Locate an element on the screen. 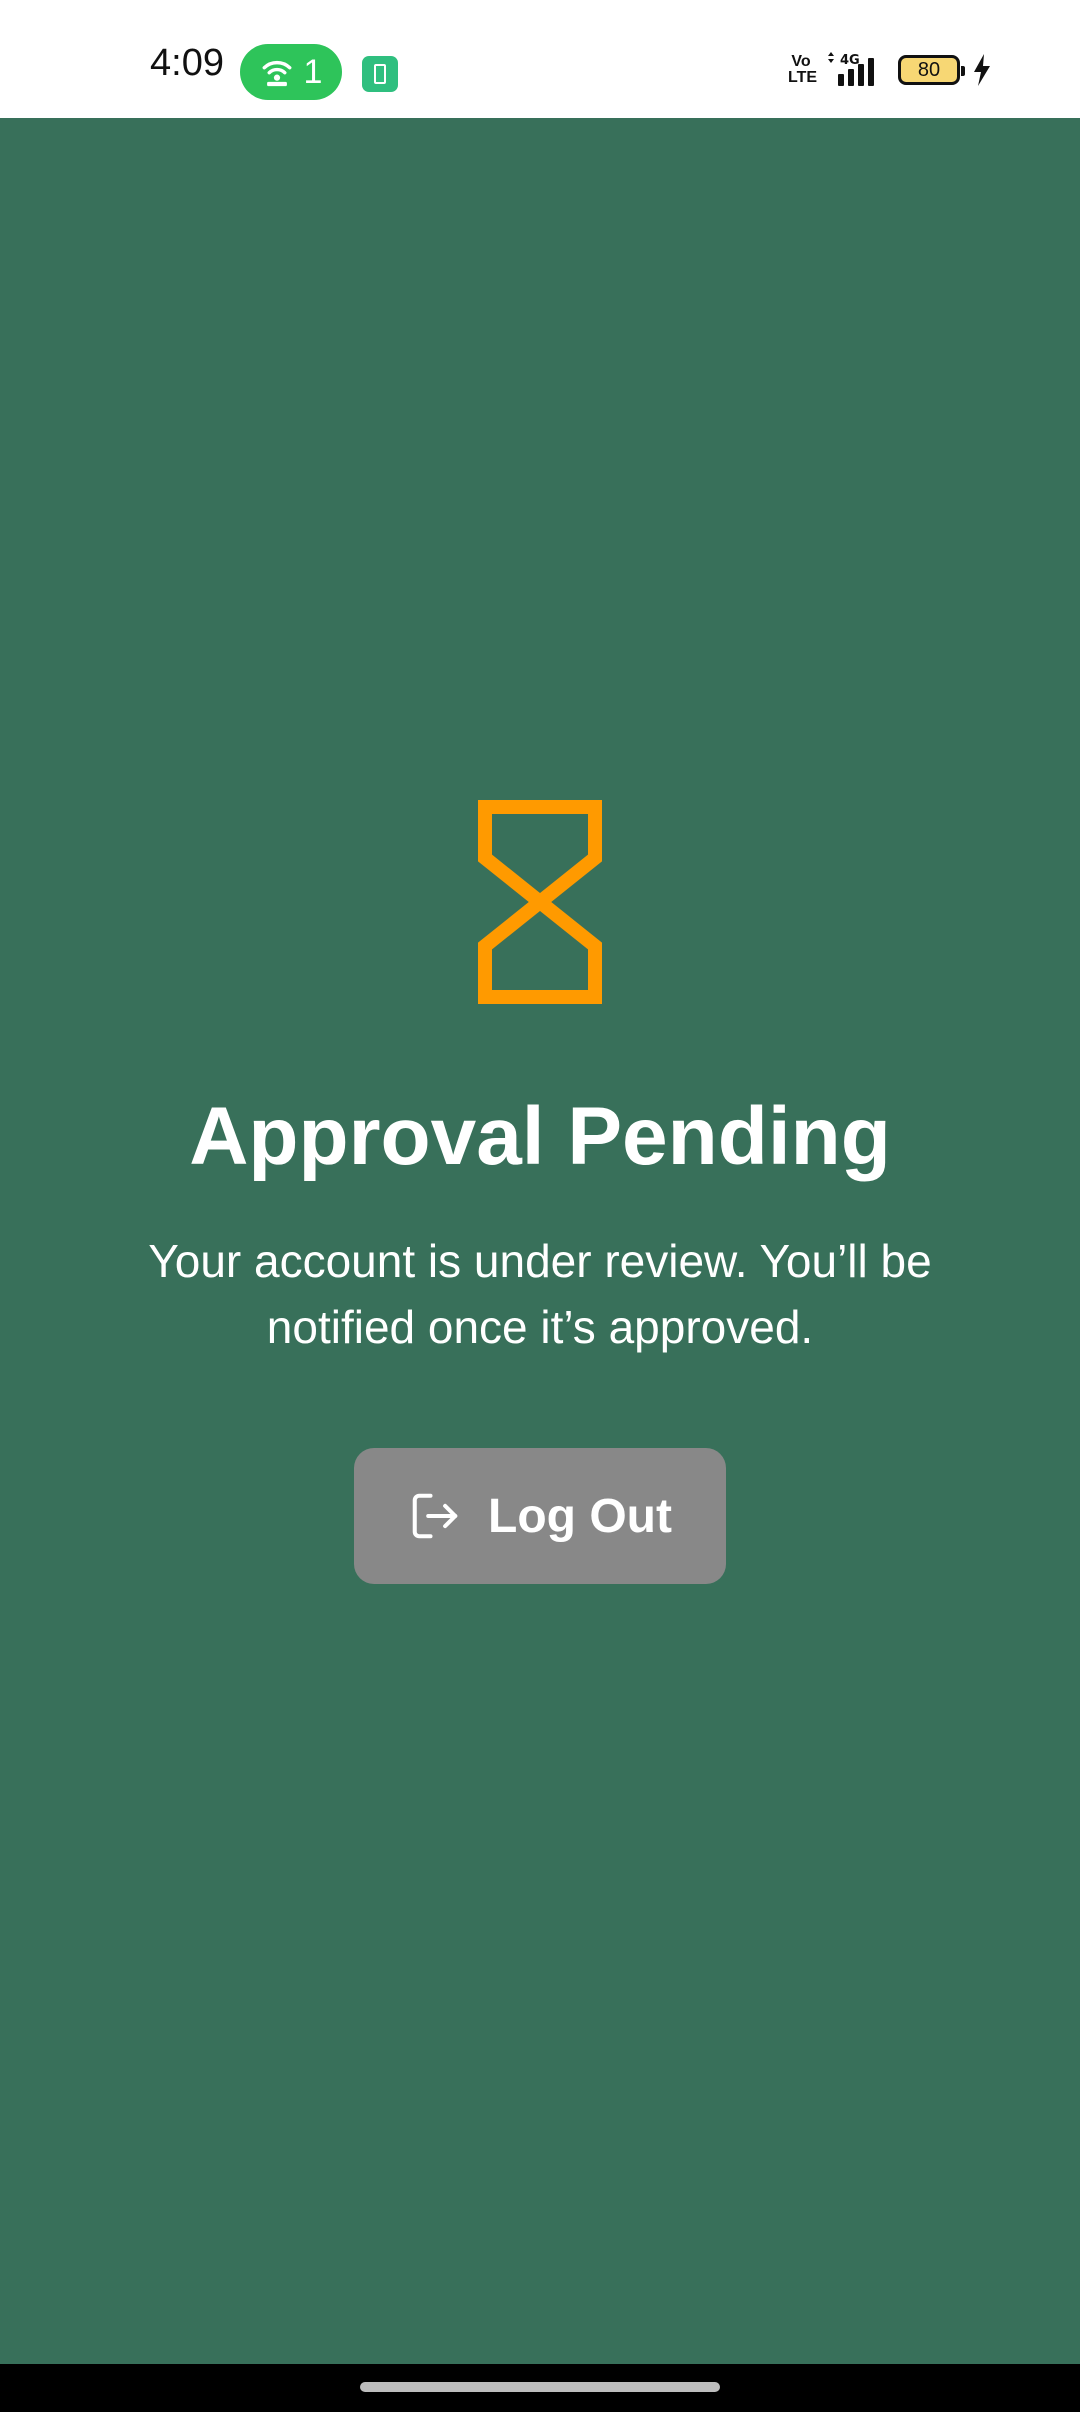  battery-icon: 80 is located at coordinates (931, 70).